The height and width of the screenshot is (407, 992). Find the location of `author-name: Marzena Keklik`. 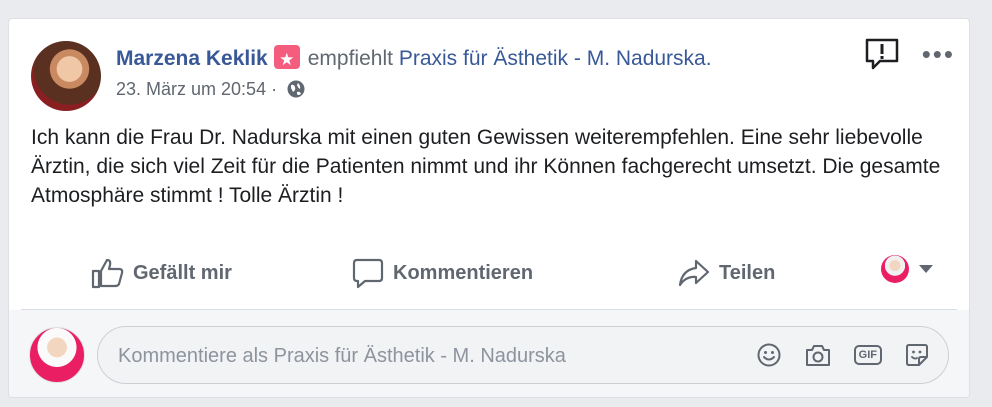

author-name: Marzena Keklik is located at coordinates (192, 58).